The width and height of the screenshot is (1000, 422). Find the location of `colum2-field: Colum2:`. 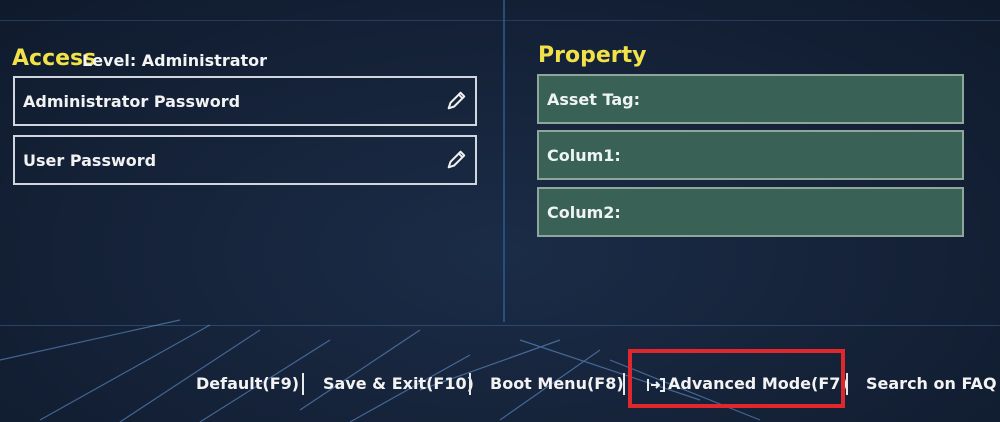

colum2-field: Colum2: is located at coordinates (750, 212).